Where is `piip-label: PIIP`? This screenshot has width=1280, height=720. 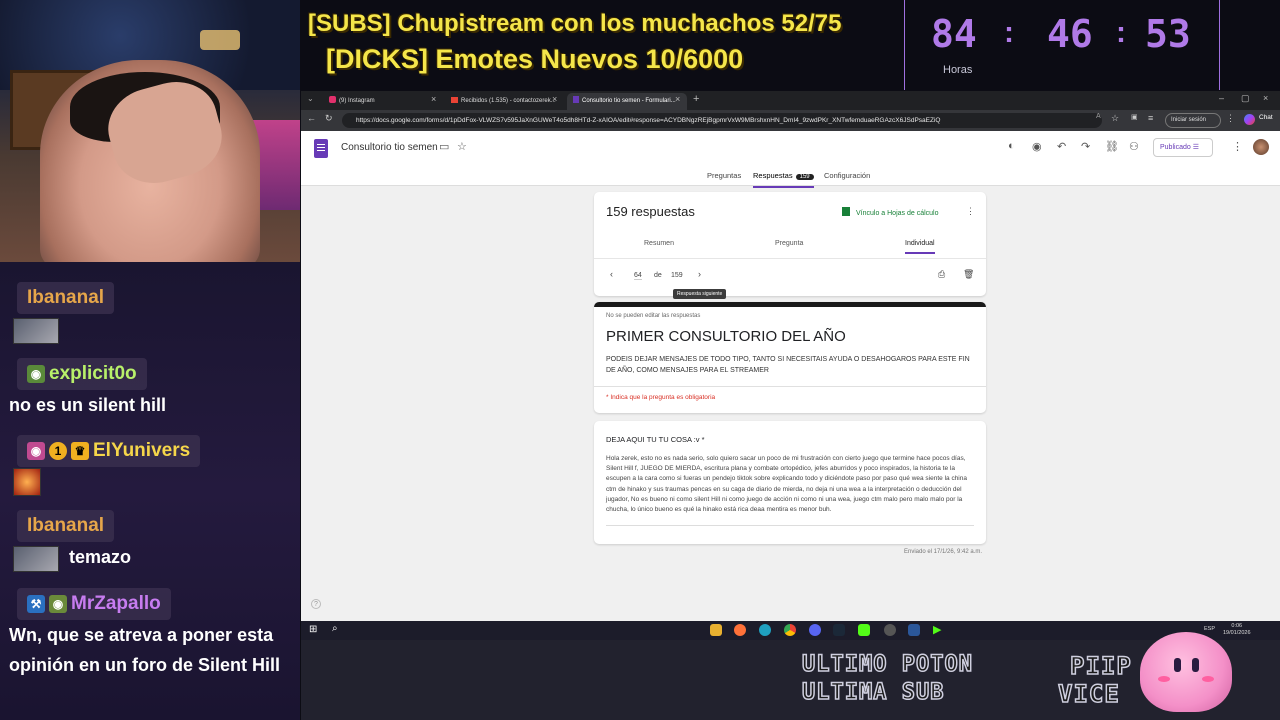
piip-label: PIIP is located at coordinates (1100, 666).